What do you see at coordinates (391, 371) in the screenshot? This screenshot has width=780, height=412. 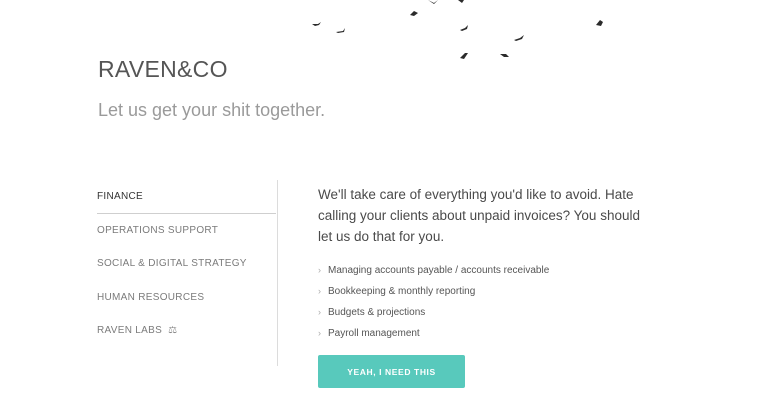 I see `yeah-i-need-this-button: YEAH, I NEED THIS` at bounding box center [391, 371].